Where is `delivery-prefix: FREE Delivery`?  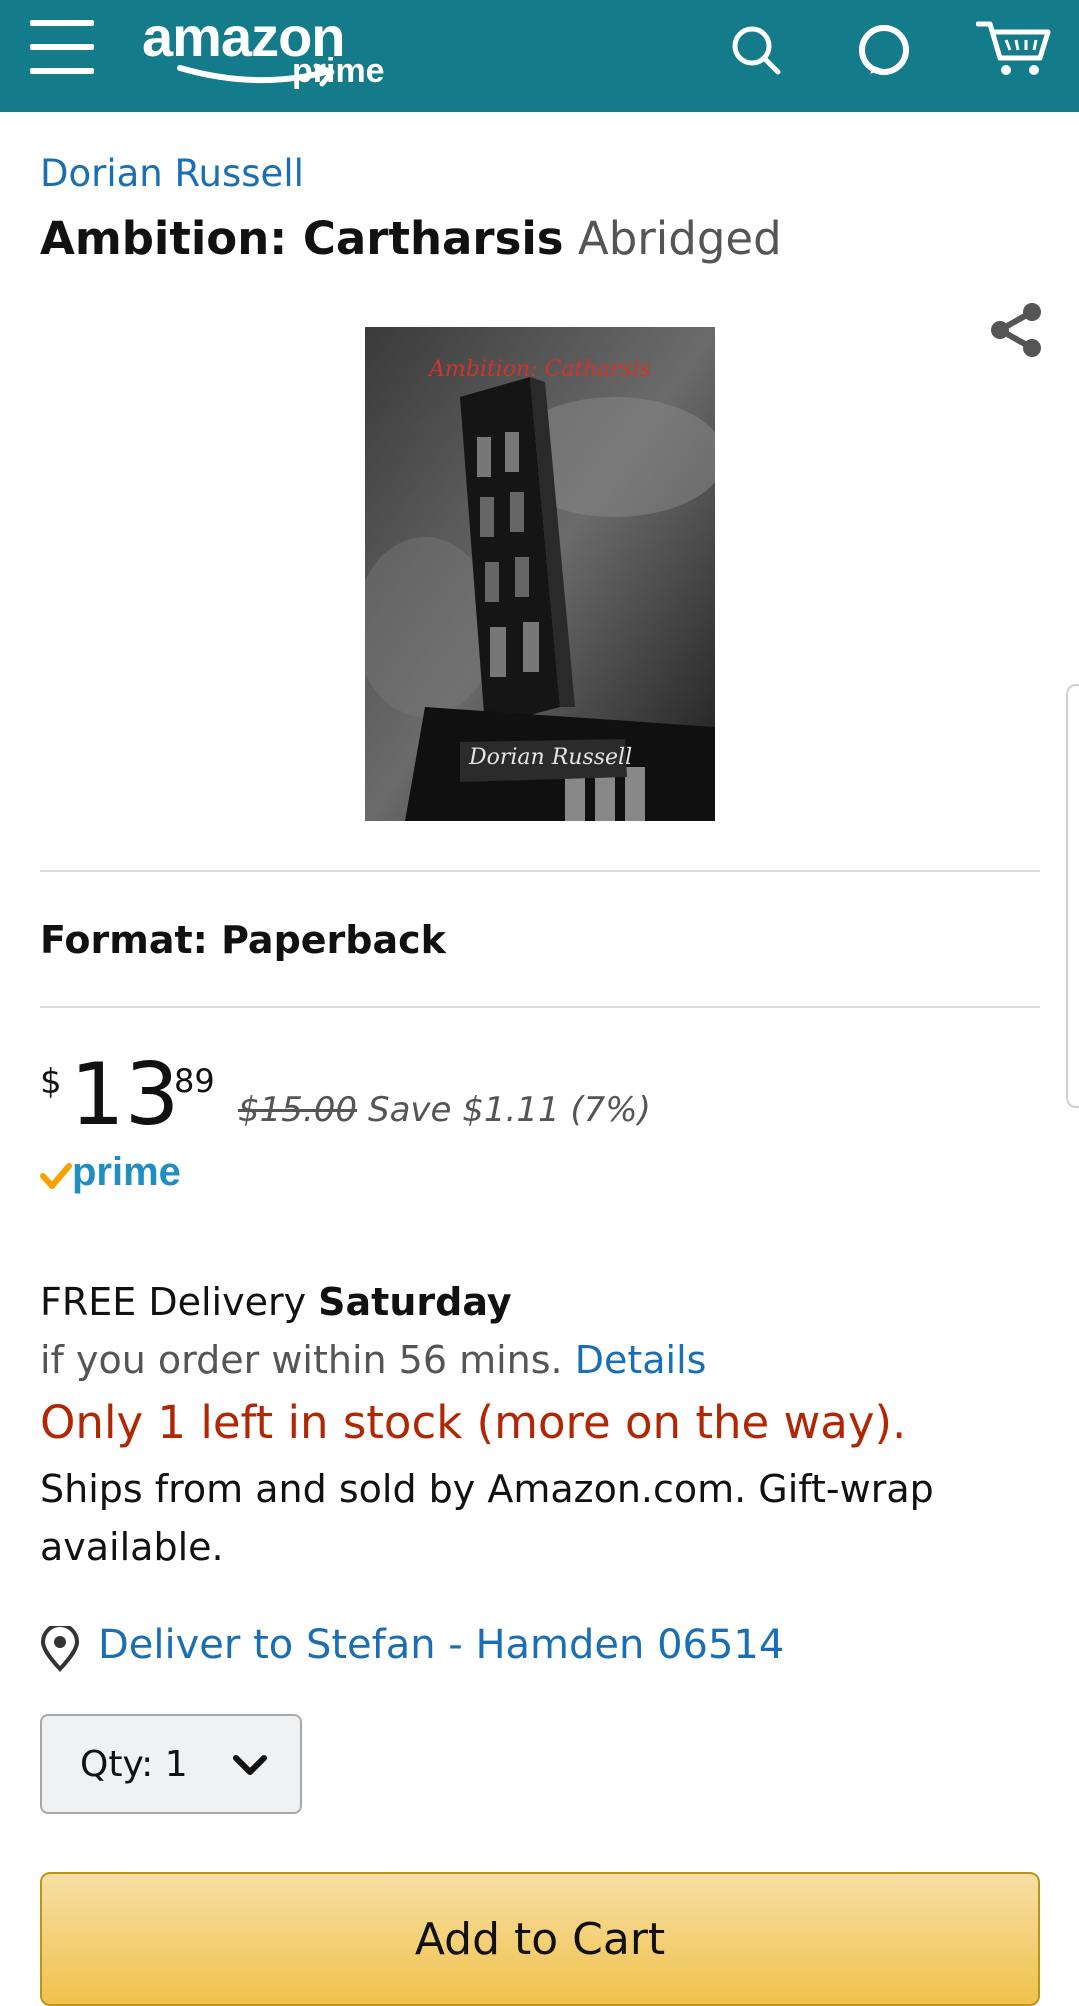 delivery-prefix: FREE Delivery is located at coordinates (179, 1302).